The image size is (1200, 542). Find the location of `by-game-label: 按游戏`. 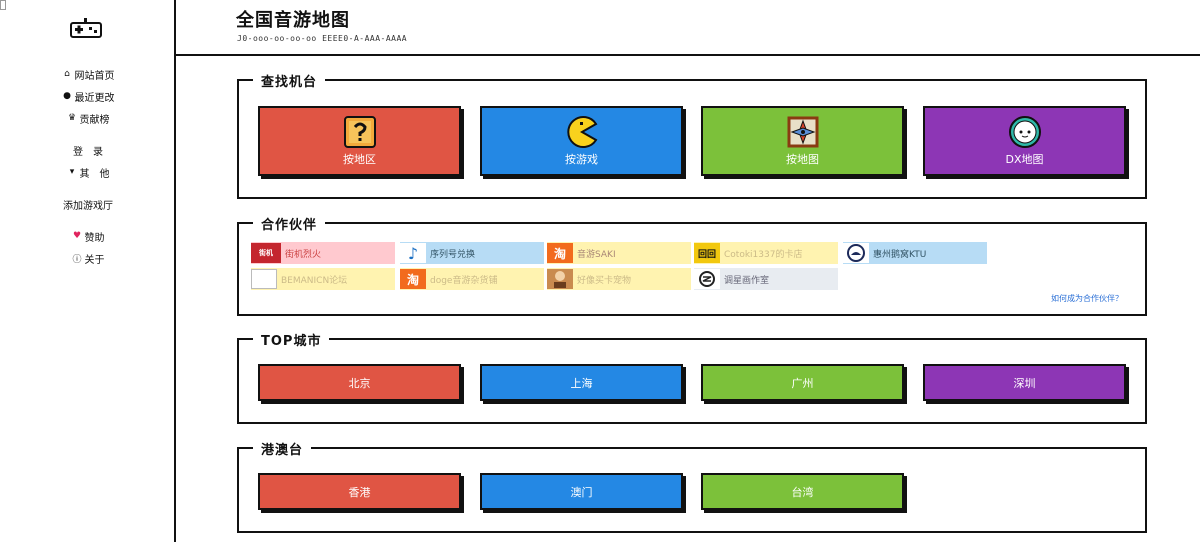

by-game-label: 按游戏 is located at coordinates (581, 159).